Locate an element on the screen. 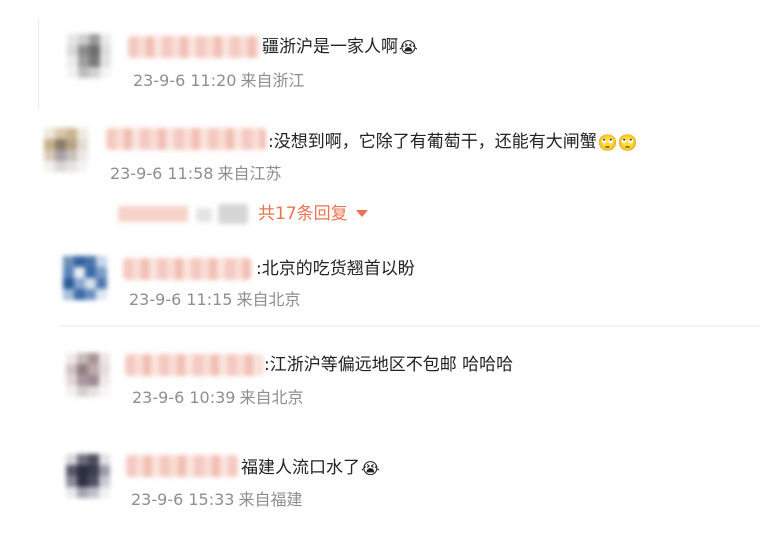 The height and width of the screenshot is (542, 767). reply-count-label: 共17条回复 is located at coordinates (303, 214).